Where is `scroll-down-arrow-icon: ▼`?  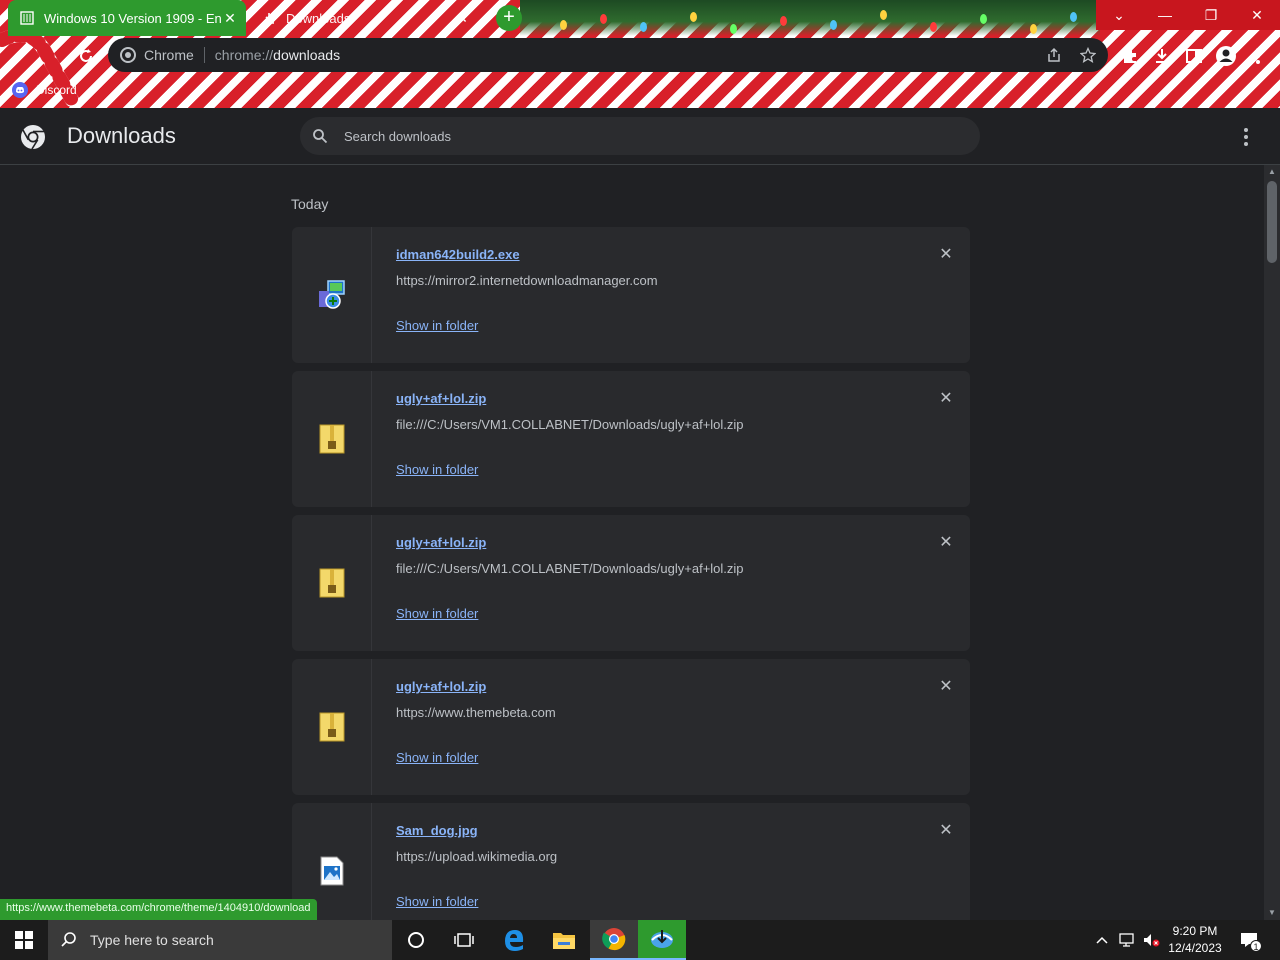 scroll-down-arrow-icon: ▼ is located at coordinates (1272, 913).